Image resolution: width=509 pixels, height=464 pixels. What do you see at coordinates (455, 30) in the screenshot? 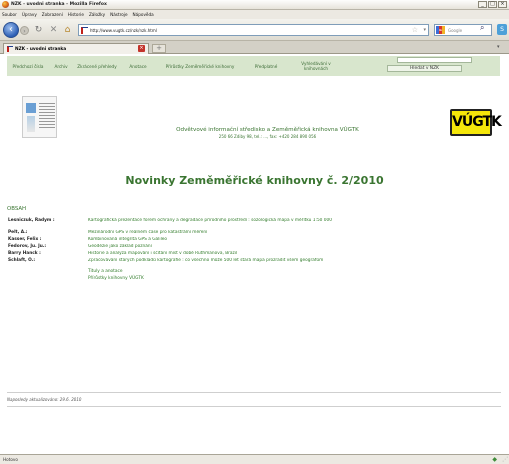
I see `search-input: Google` at bounding box center [455, 30].